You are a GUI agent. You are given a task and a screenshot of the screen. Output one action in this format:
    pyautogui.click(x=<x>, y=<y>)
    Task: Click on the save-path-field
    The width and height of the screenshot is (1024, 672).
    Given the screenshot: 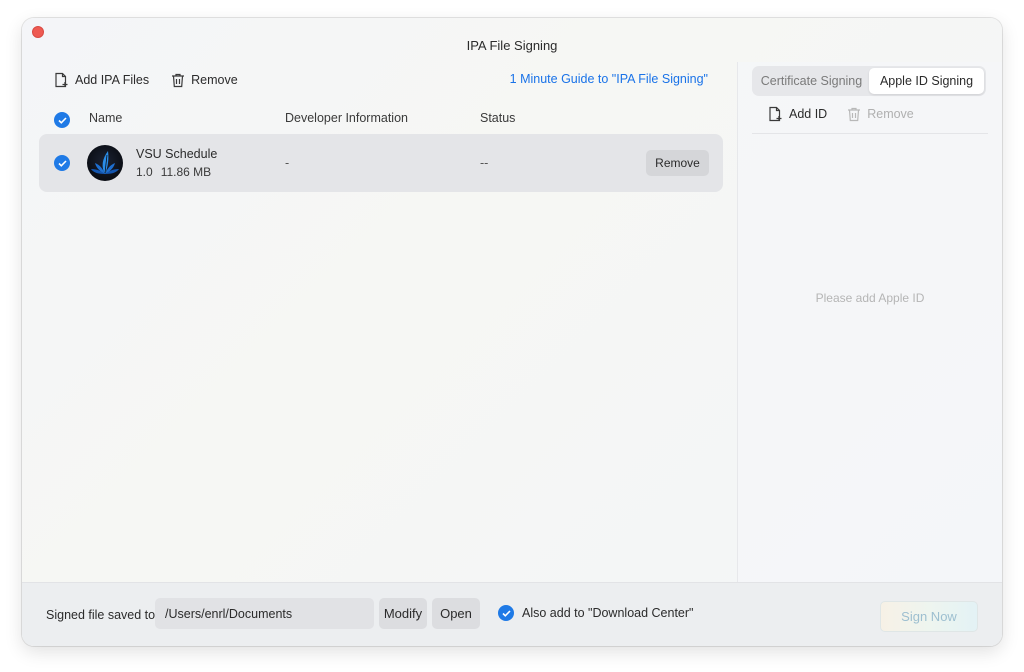 What is the action you would take?
    pyautogui.click(x=264, y=613)
    